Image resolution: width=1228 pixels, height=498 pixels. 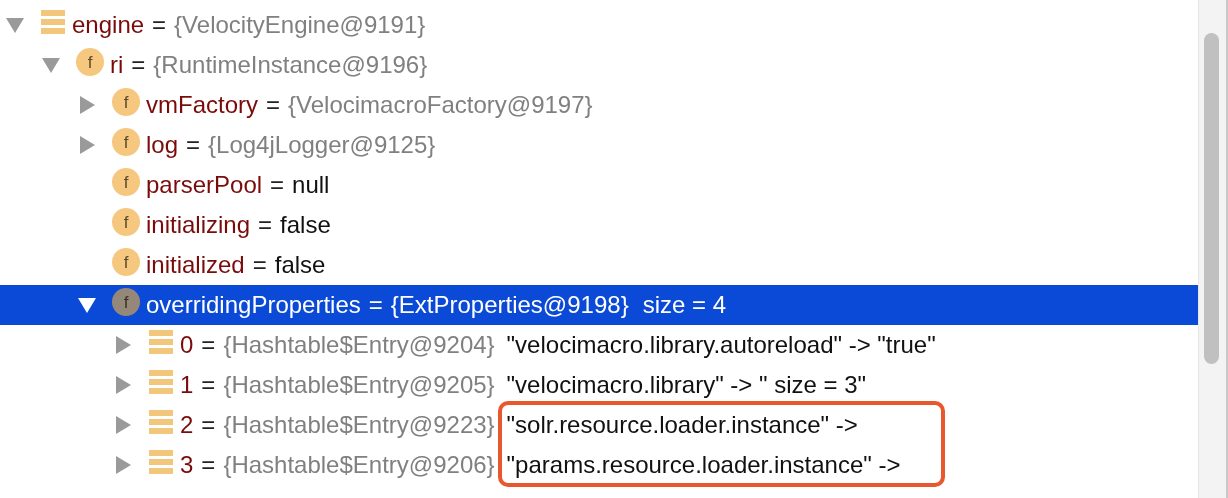 I want to click on selected-tree-row: f overridingProperties = {ExtProperties@9198} size = 4, so click(x=599, y=305).